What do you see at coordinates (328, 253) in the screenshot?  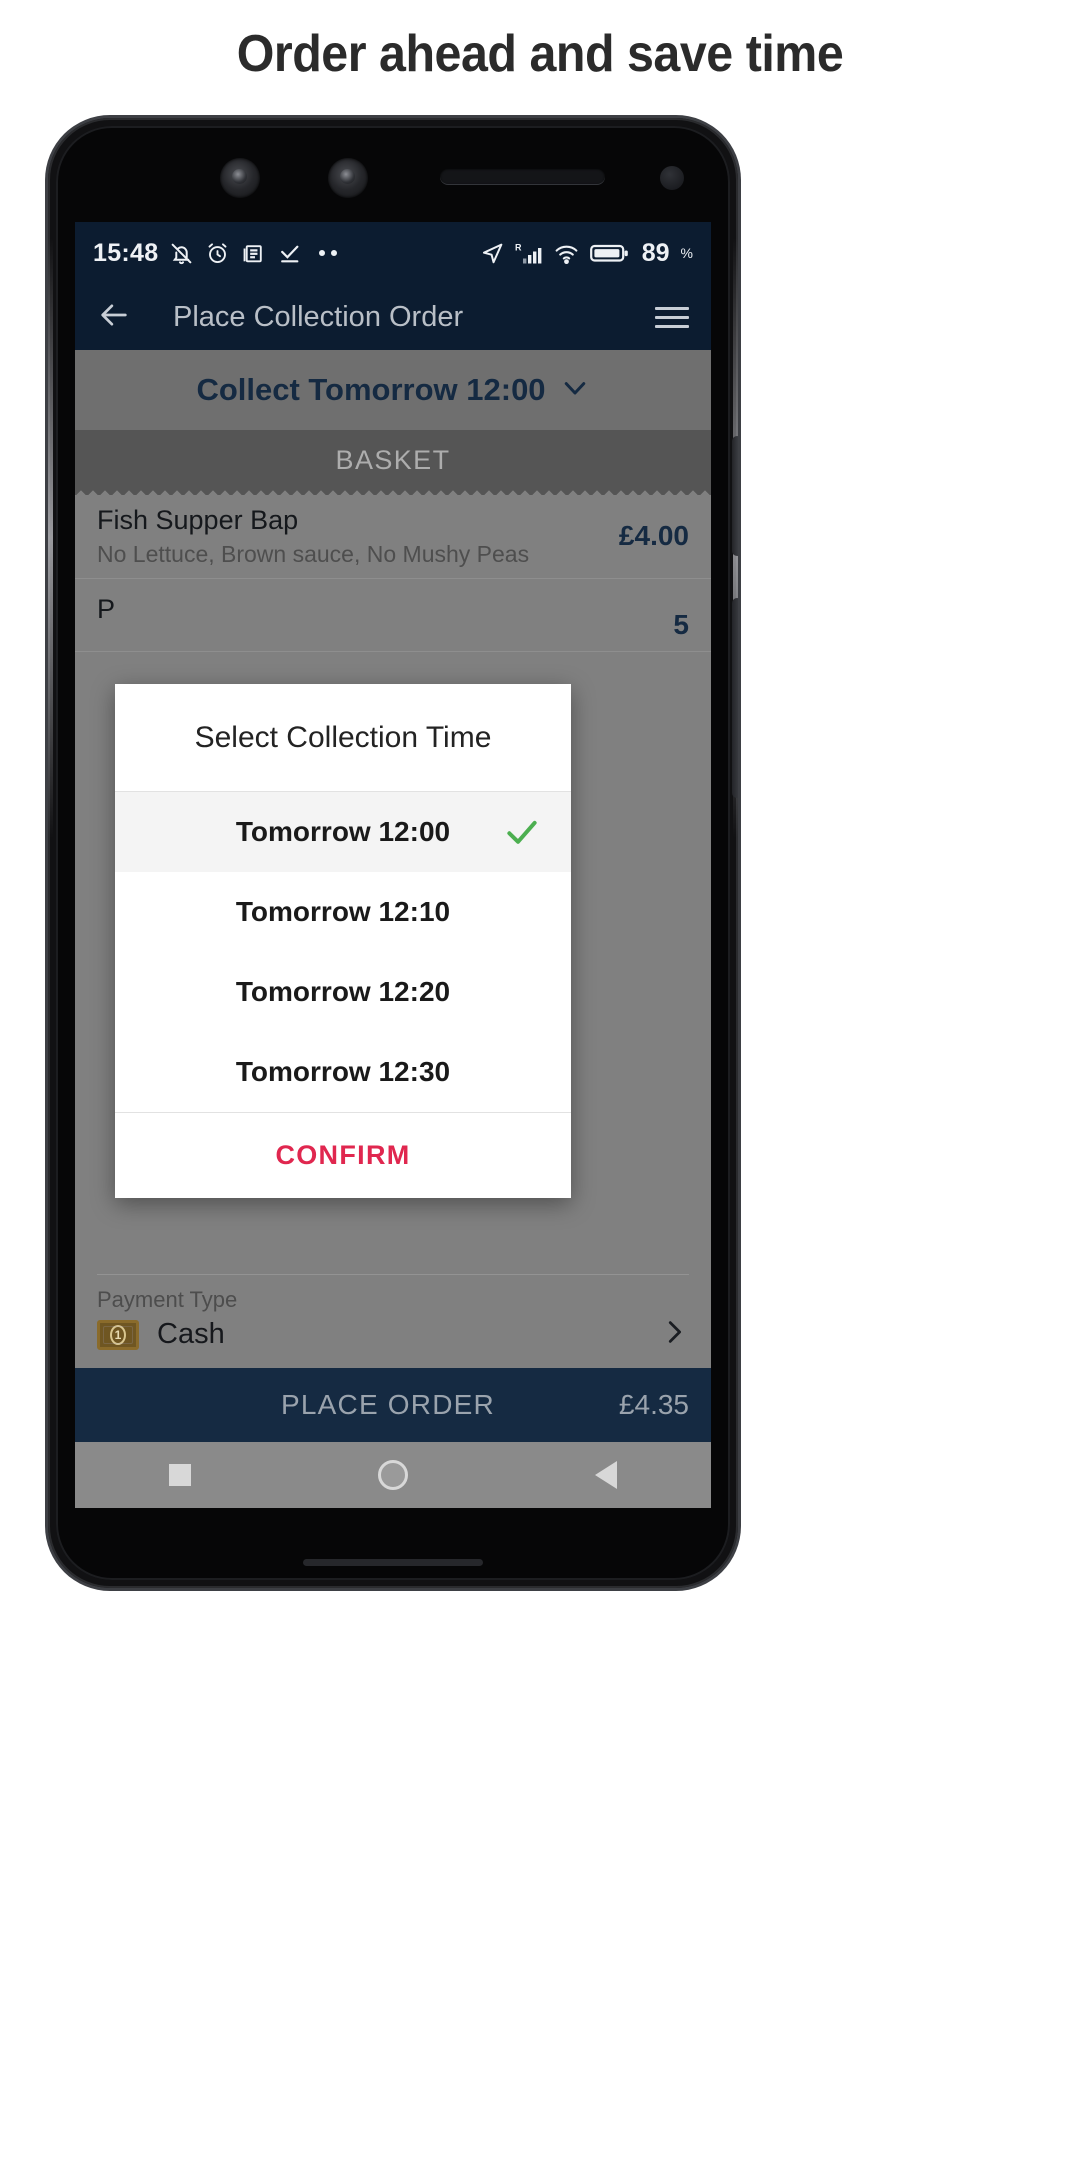 I see `overflow-dots-icon` at bounding box center [328, 253].